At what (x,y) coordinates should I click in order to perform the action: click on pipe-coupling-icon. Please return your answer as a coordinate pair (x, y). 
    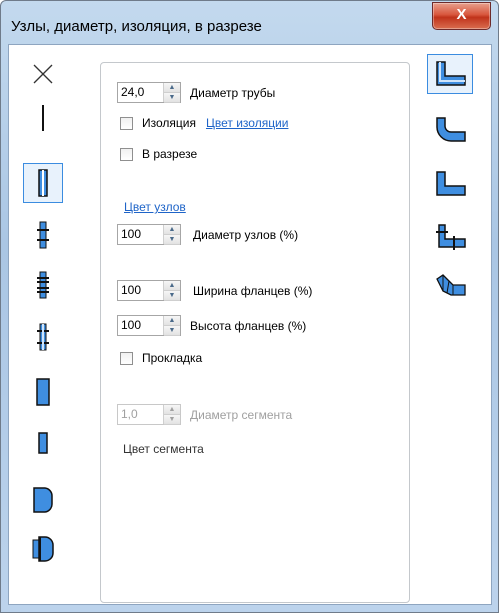
    Looking at the image, I should click on (43, 549).